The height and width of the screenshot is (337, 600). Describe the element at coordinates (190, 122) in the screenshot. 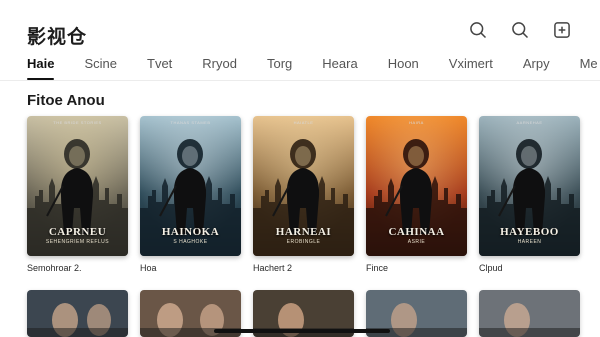

I see `poster-credit: THANAS STAMEB` at that location.